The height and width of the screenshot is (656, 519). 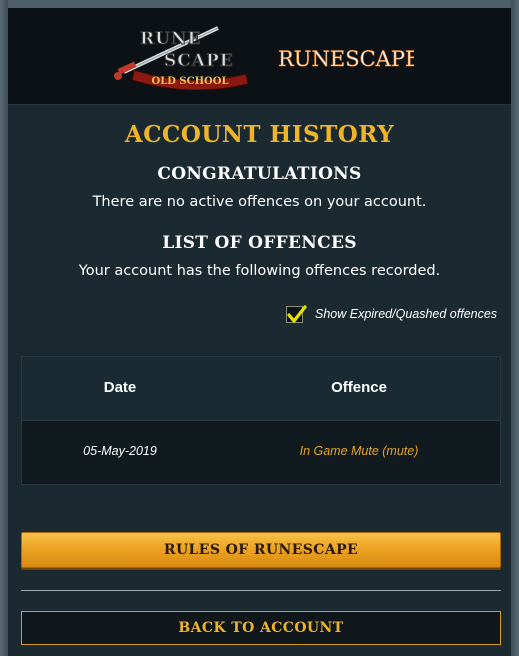 What do you see at coordinates (259, 134) in the screenshot?
I see `page-title: ACCOUNT HISTORY` at bounding box center [259, 134].